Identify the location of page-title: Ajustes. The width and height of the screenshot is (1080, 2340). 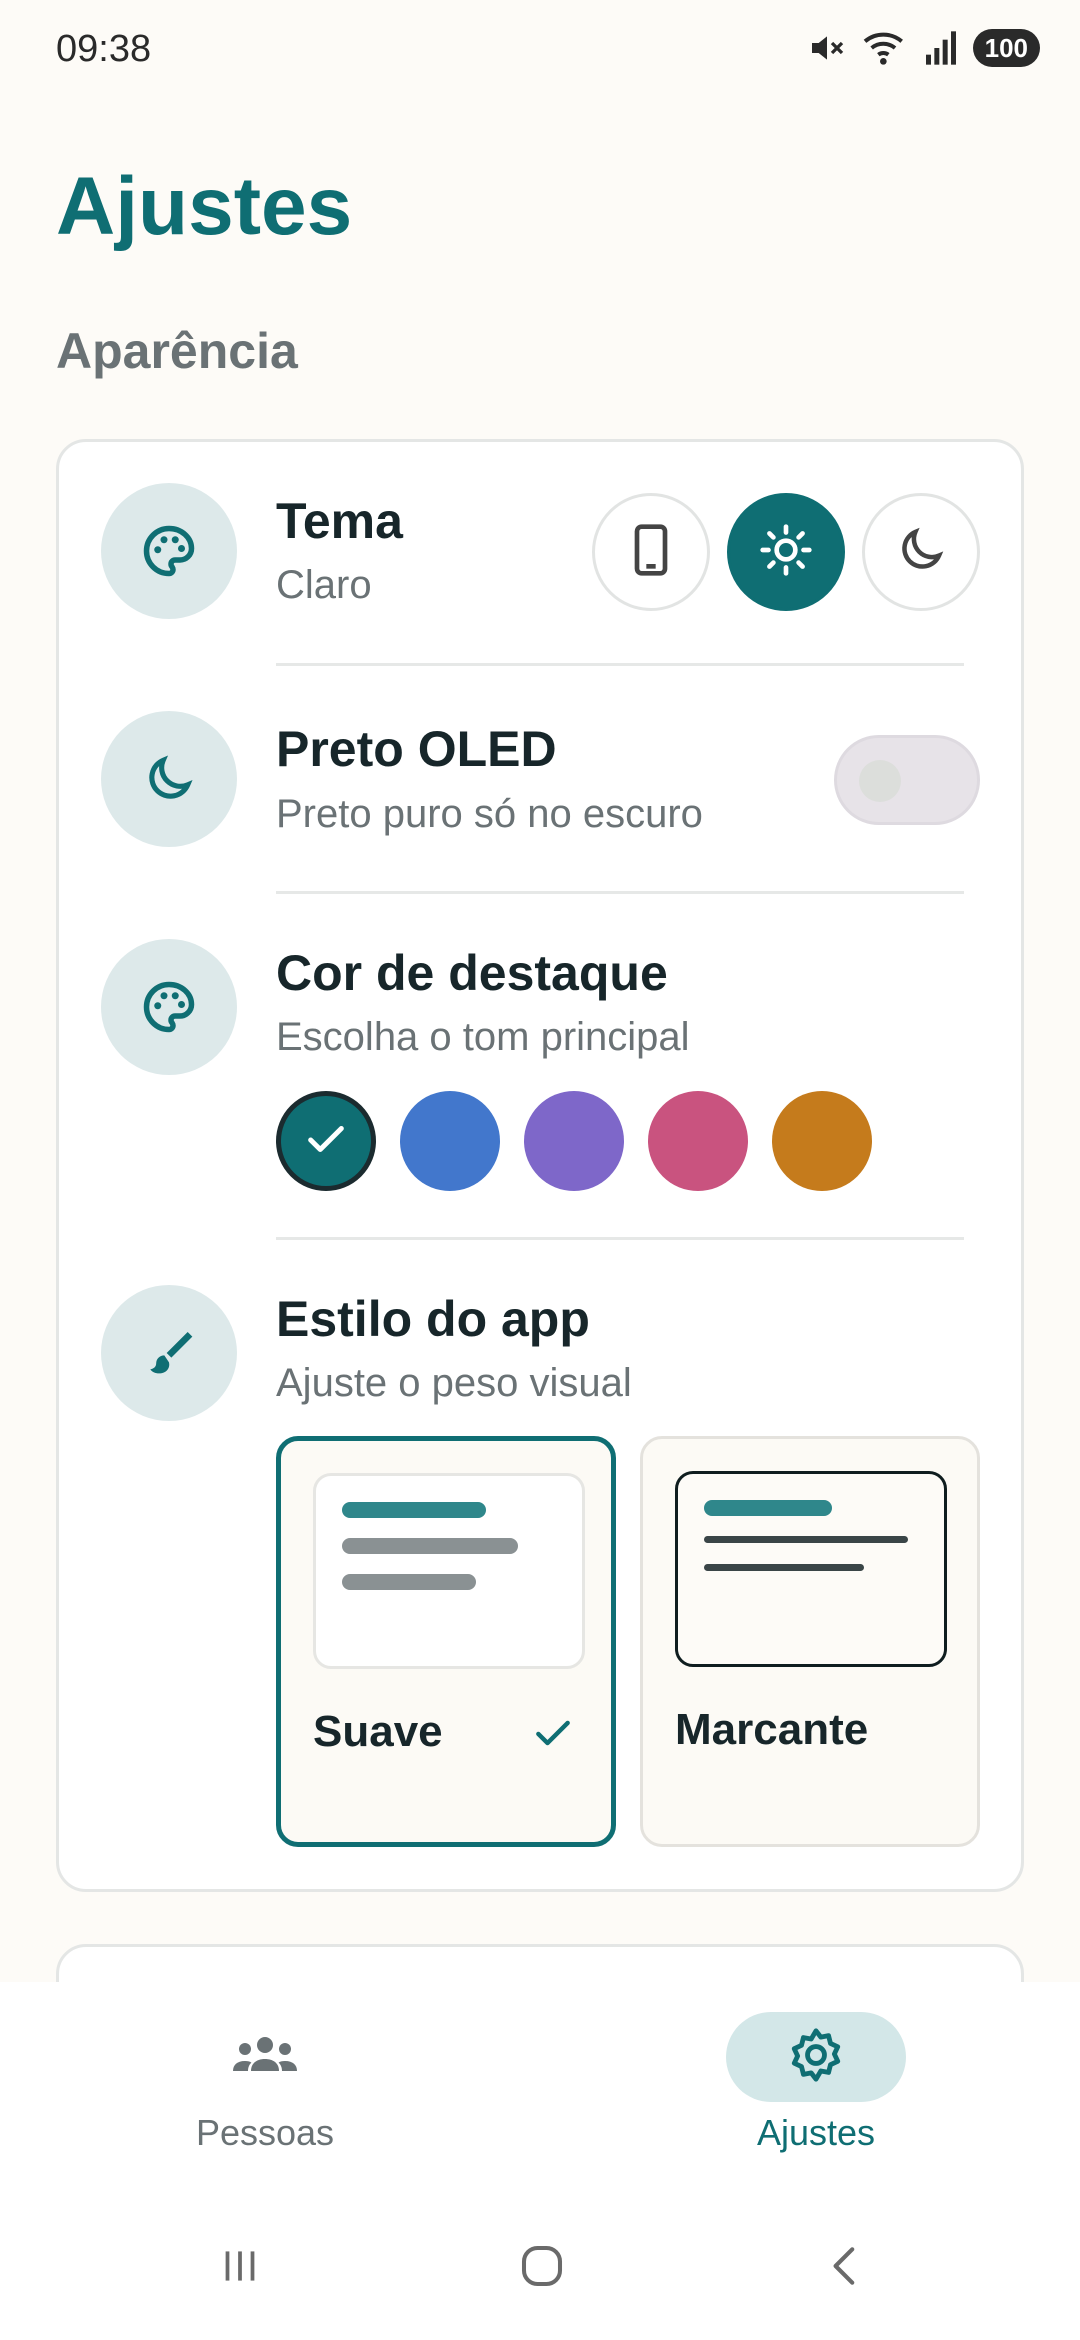
(204, 206).